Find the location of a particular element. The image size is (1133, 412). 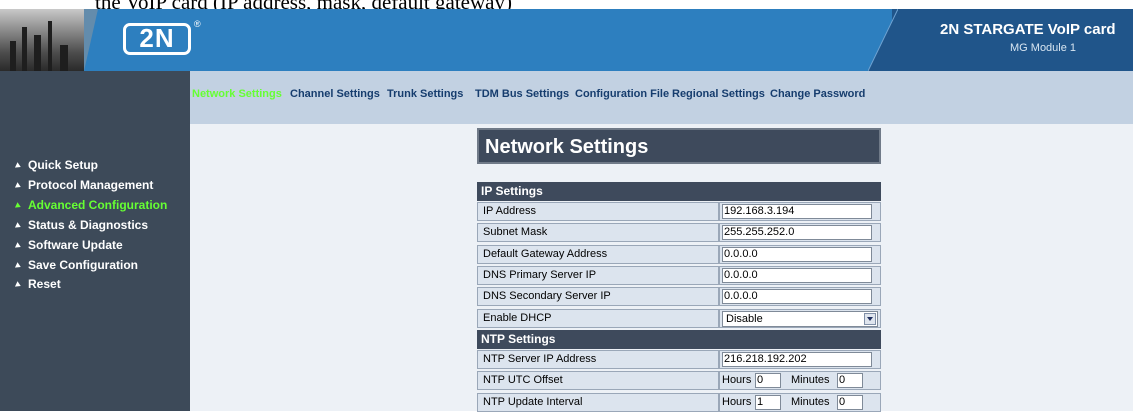

tab-configuration-file: Configuration File is located at coordinates (622, 94).